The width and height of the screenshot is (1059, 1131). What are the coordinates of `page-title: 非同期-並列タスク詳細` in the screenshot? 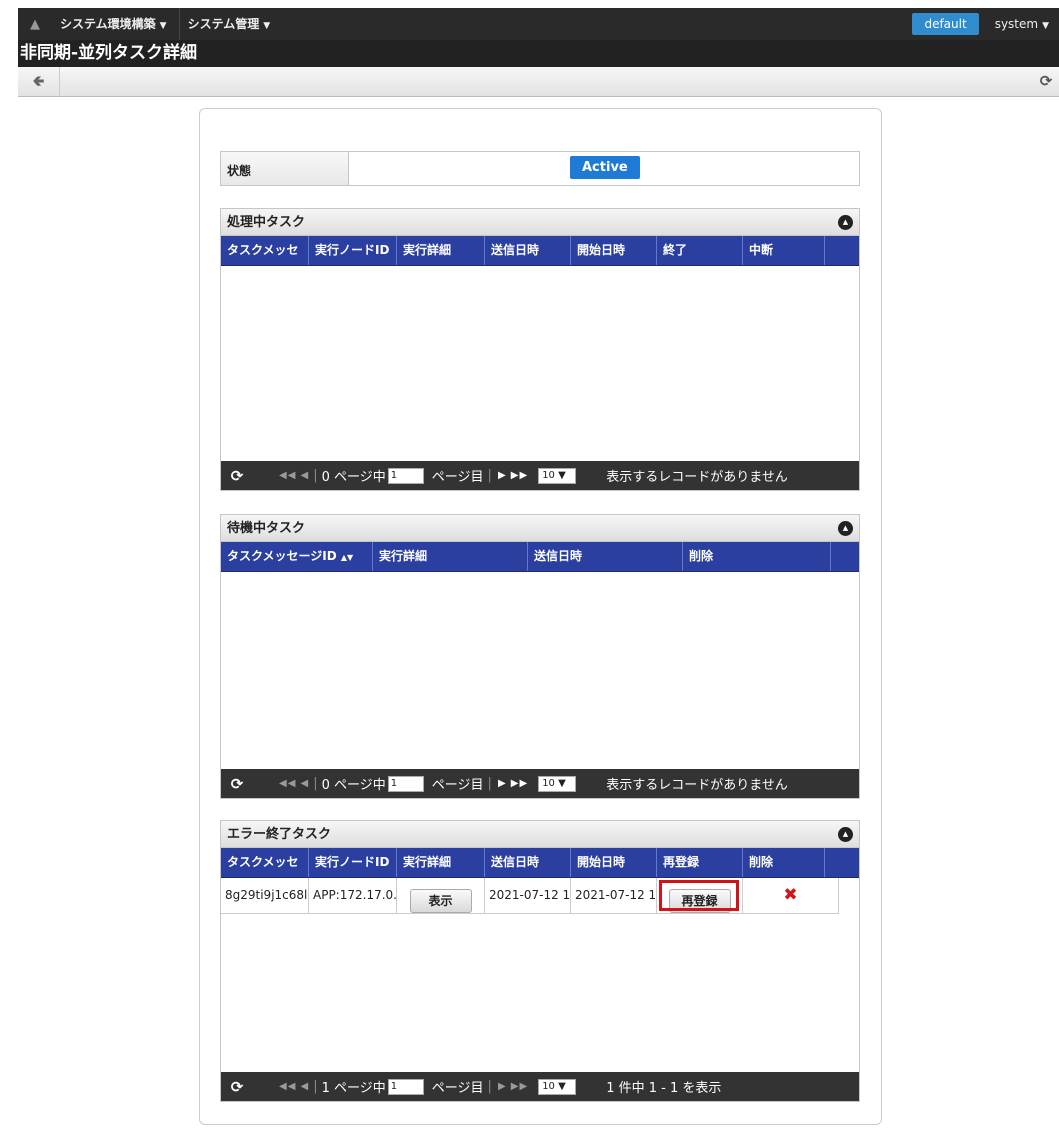 It's located at (538, 53).